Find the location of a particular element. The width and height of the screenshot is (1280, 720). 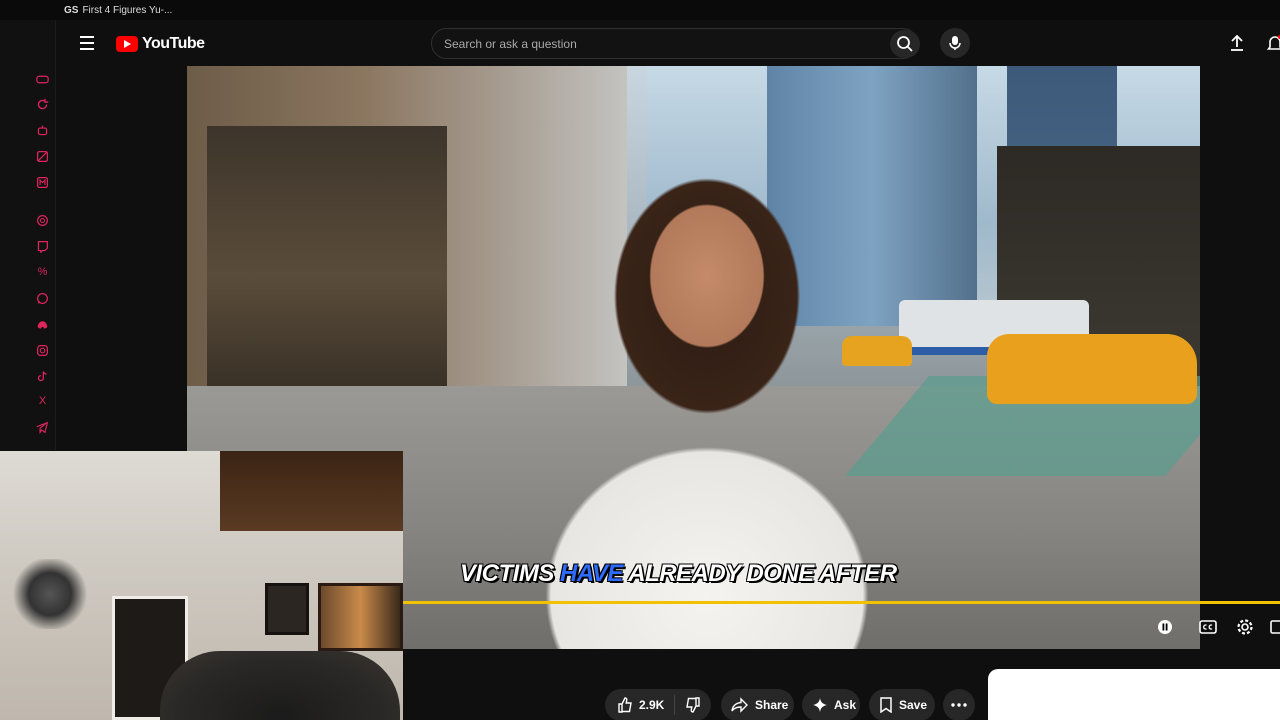

caption-word: VICTIMS is located at coordinates (507, 573).